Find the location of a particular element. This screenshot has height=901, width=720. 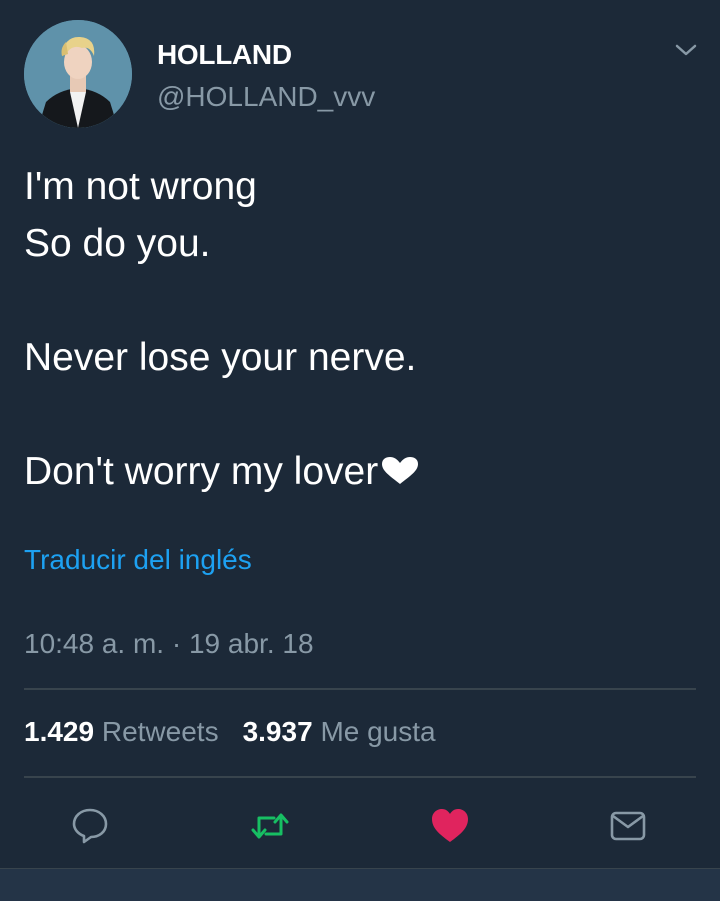

retweets-stat: 1.429 Retweets is located at coordinates (121, 731).